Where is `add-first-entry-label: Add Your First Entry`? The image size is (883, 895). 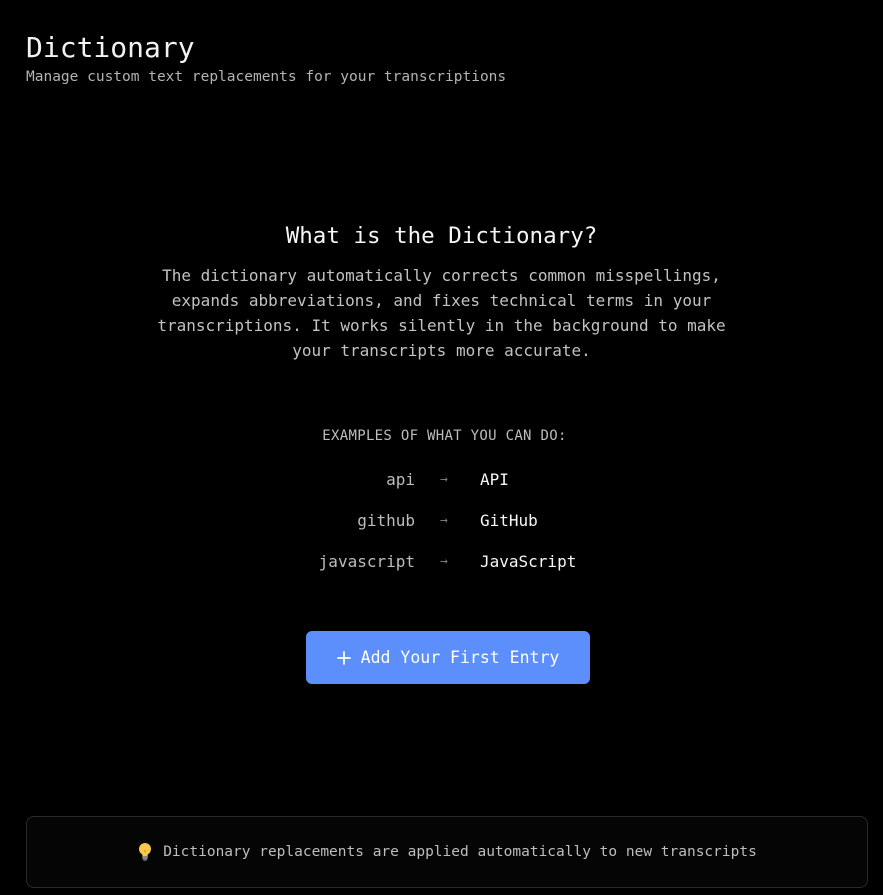
add-first-entry-label: Add Your First Entry is located at coordinates (460, 657).